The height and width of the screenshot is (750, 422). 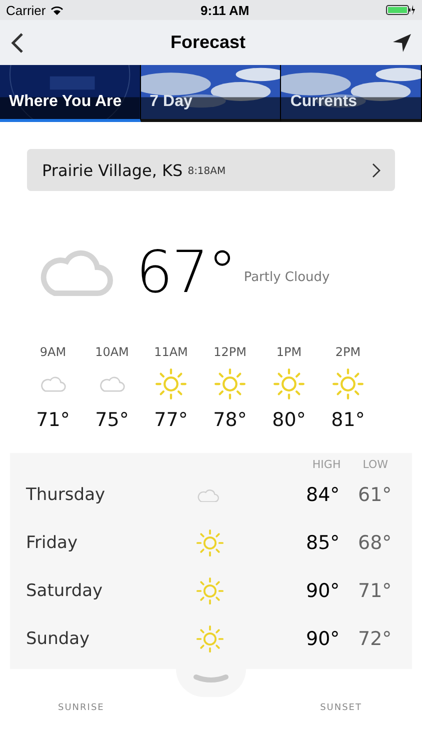 What do you see at coordinates (348, 420) in the screenshot?
I see `hour-temperature: 81°` at bounding box center [348, 420].